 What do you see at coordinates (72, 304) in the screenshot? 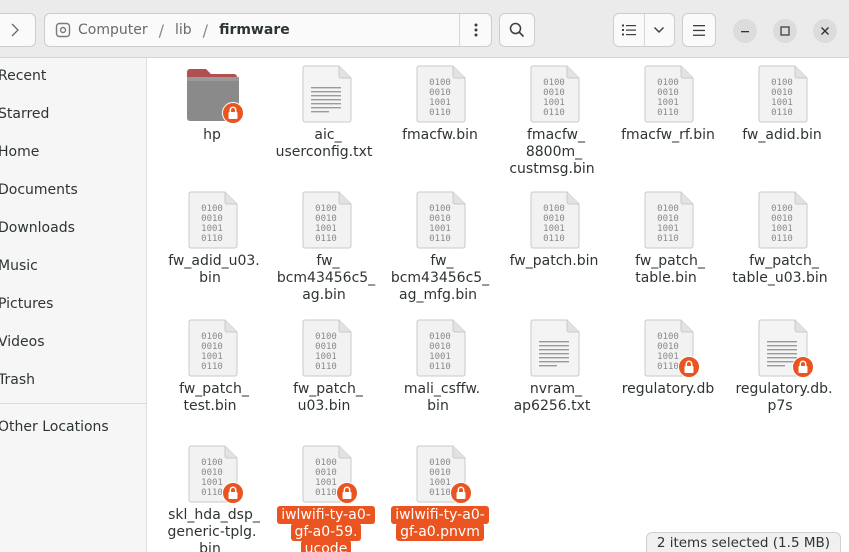
I see `sidebar-item-pictures: Pictures` at bounding box center [72, 304].